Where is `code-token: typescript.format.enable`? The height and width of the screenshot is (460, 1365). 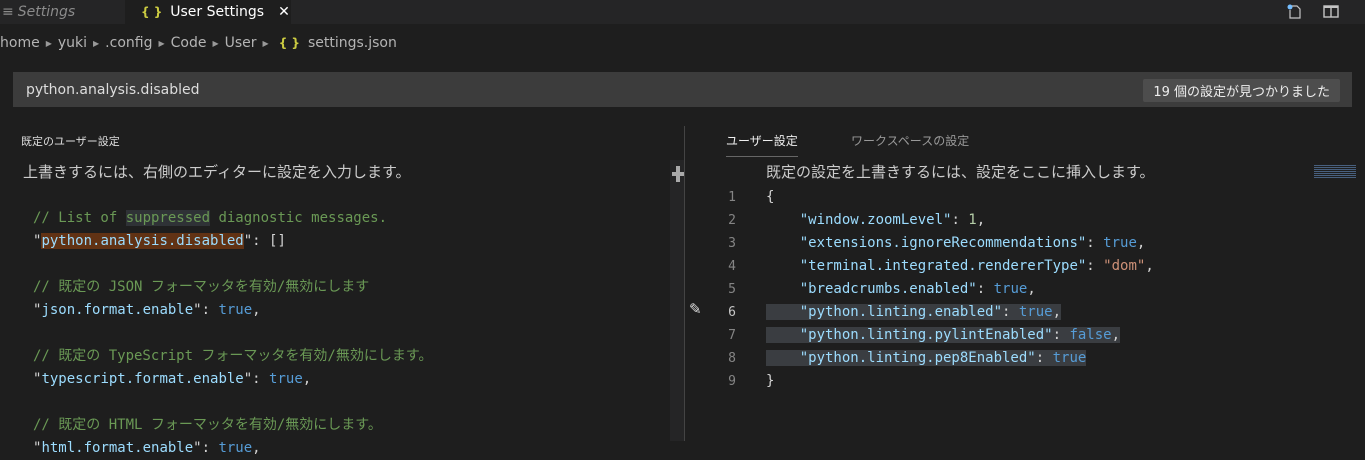
code-token: typescript.format.enable is located at coordinates (142, 379).